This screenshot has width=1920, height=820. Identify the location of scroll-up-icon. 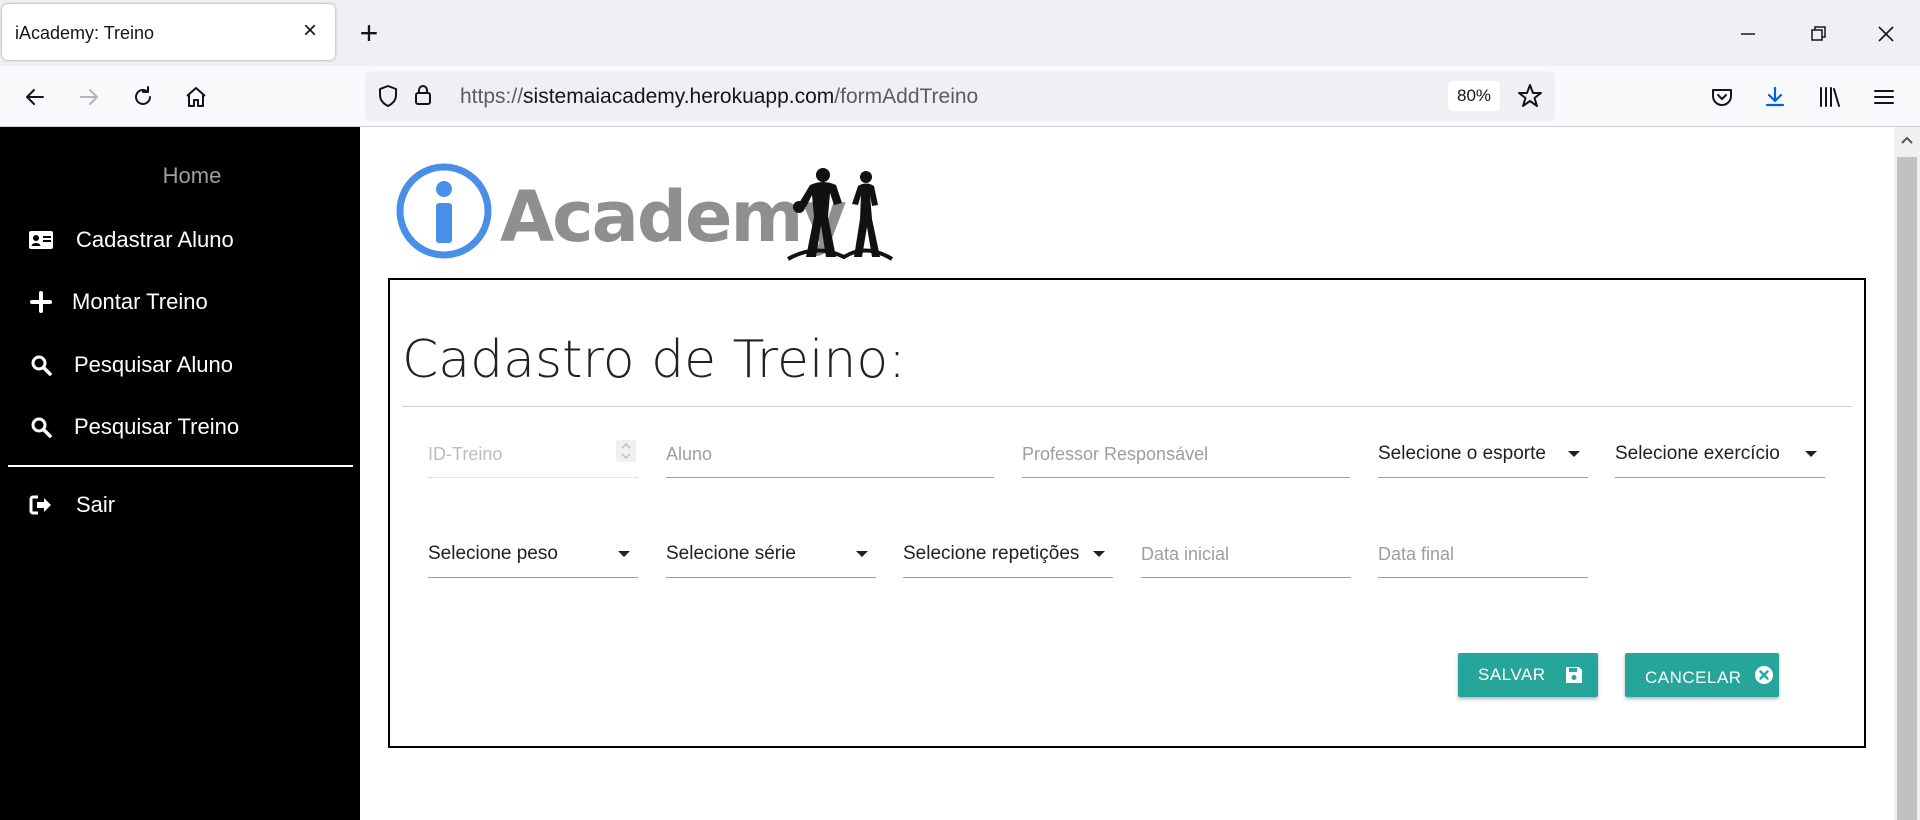
(1907, 140).